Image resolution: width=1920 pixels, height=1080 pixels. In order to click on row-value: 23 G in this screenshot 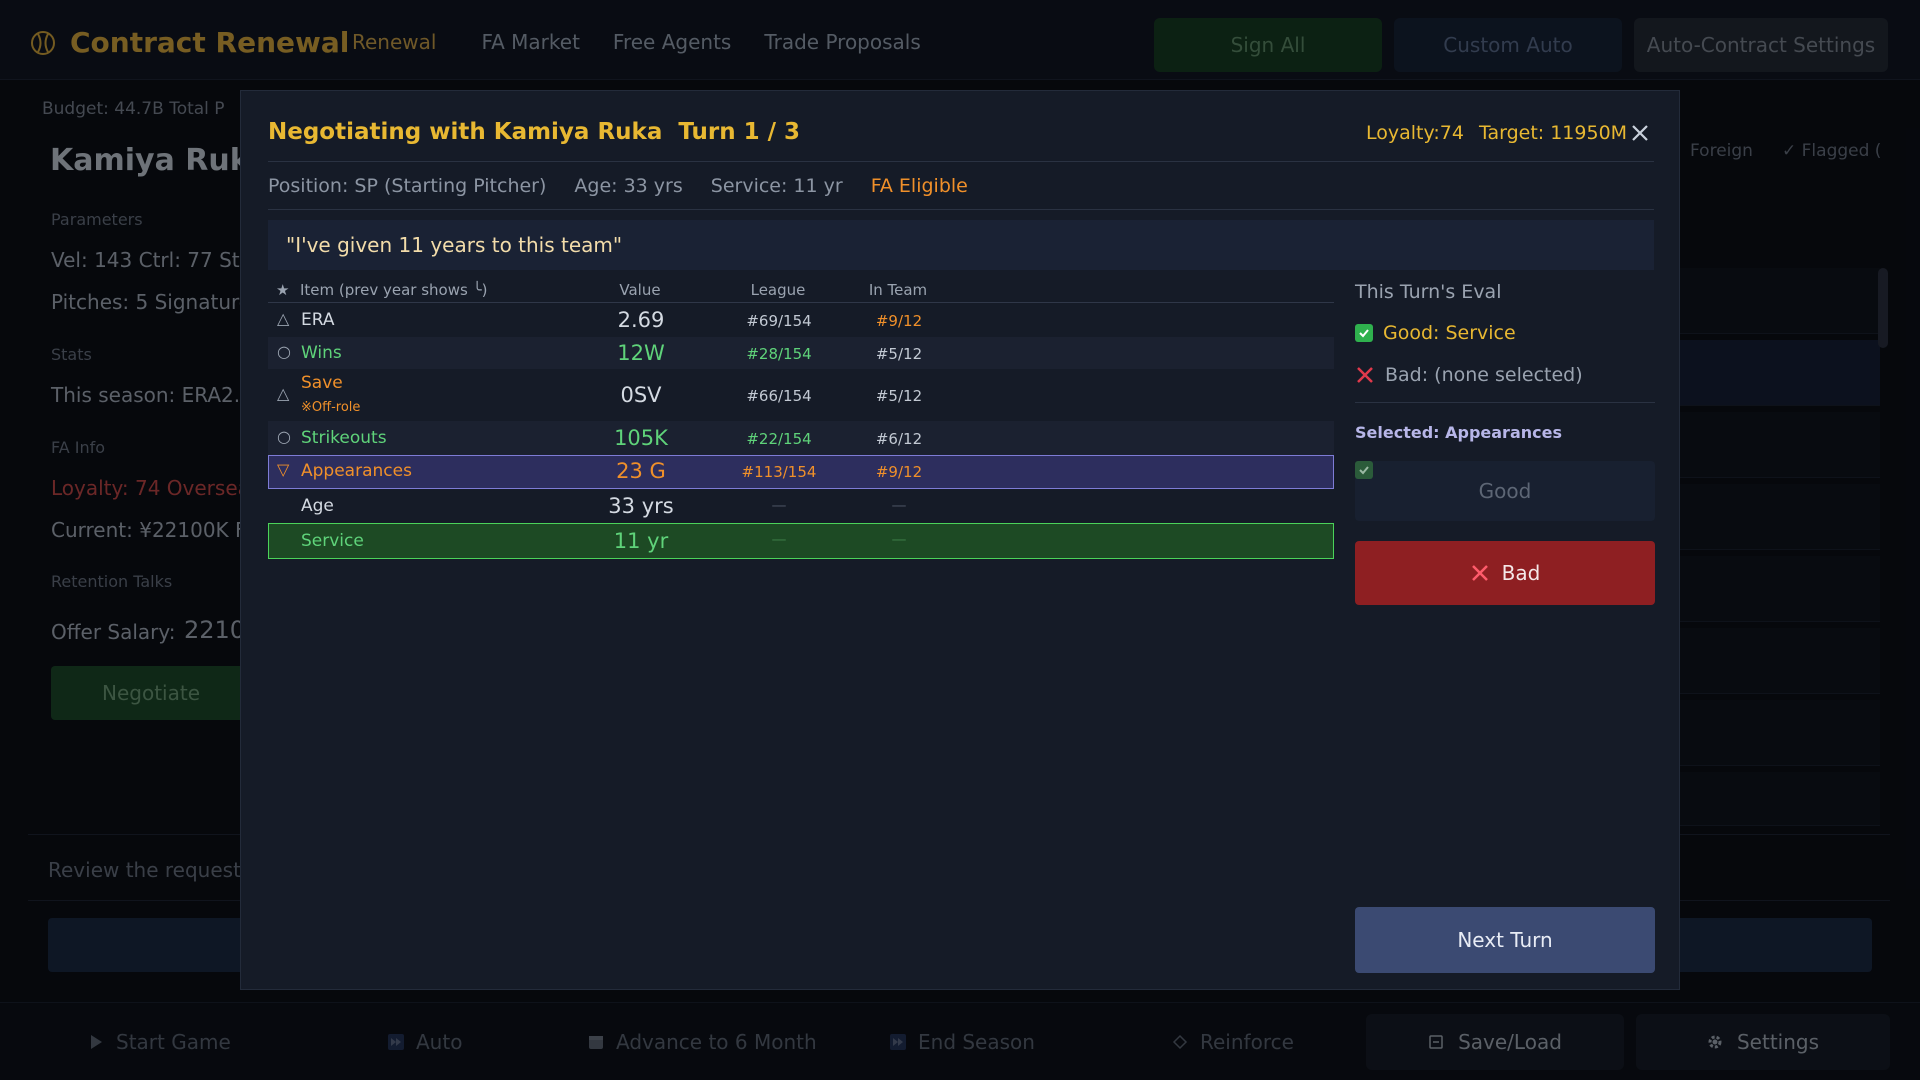, I will do `click(641, 471)`.